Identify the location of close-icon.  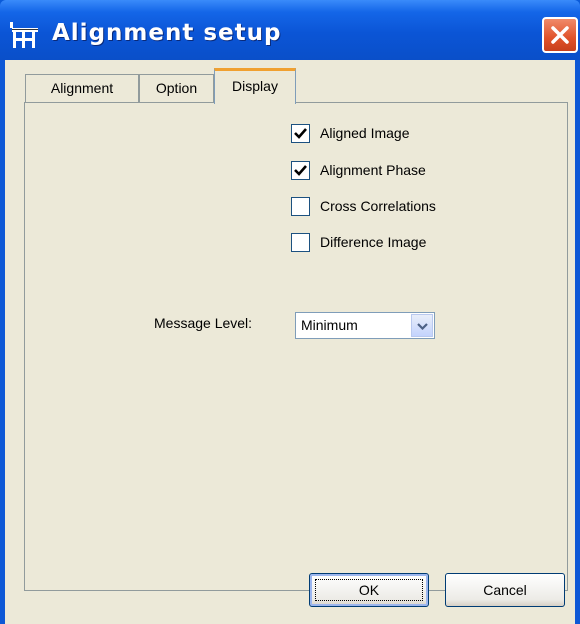
(560, 35).